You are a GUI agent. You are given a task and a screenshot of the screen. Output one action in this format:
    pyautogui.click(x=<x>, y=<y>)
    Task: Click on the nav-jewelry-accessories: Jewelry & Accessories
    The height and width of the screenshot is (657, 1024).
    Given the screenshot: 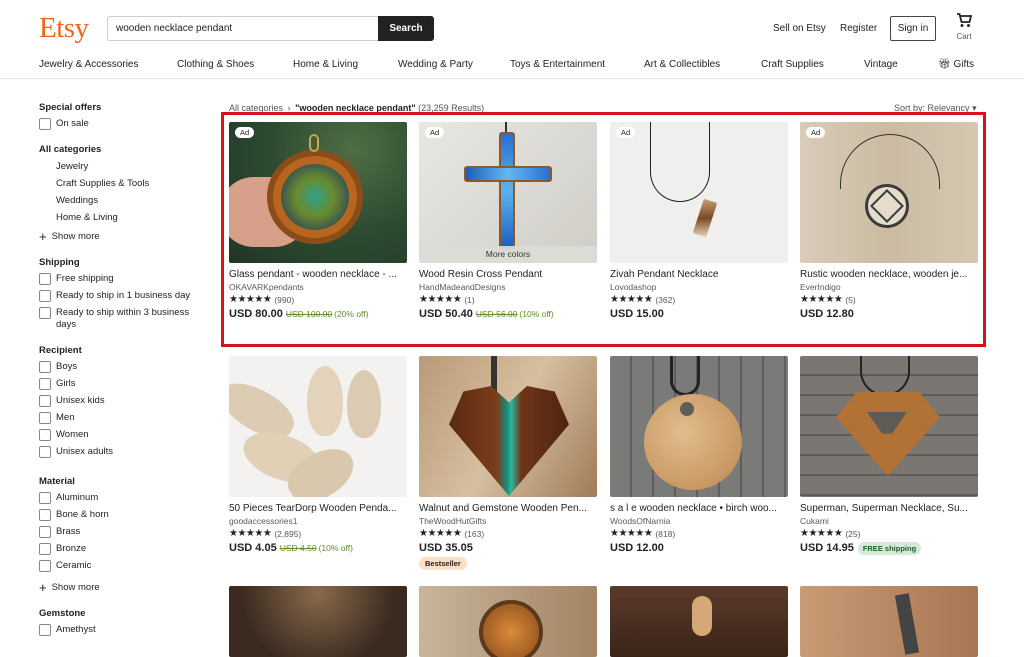 What is the action you would take?
    pyautogui.click(x=88, y=64)
    